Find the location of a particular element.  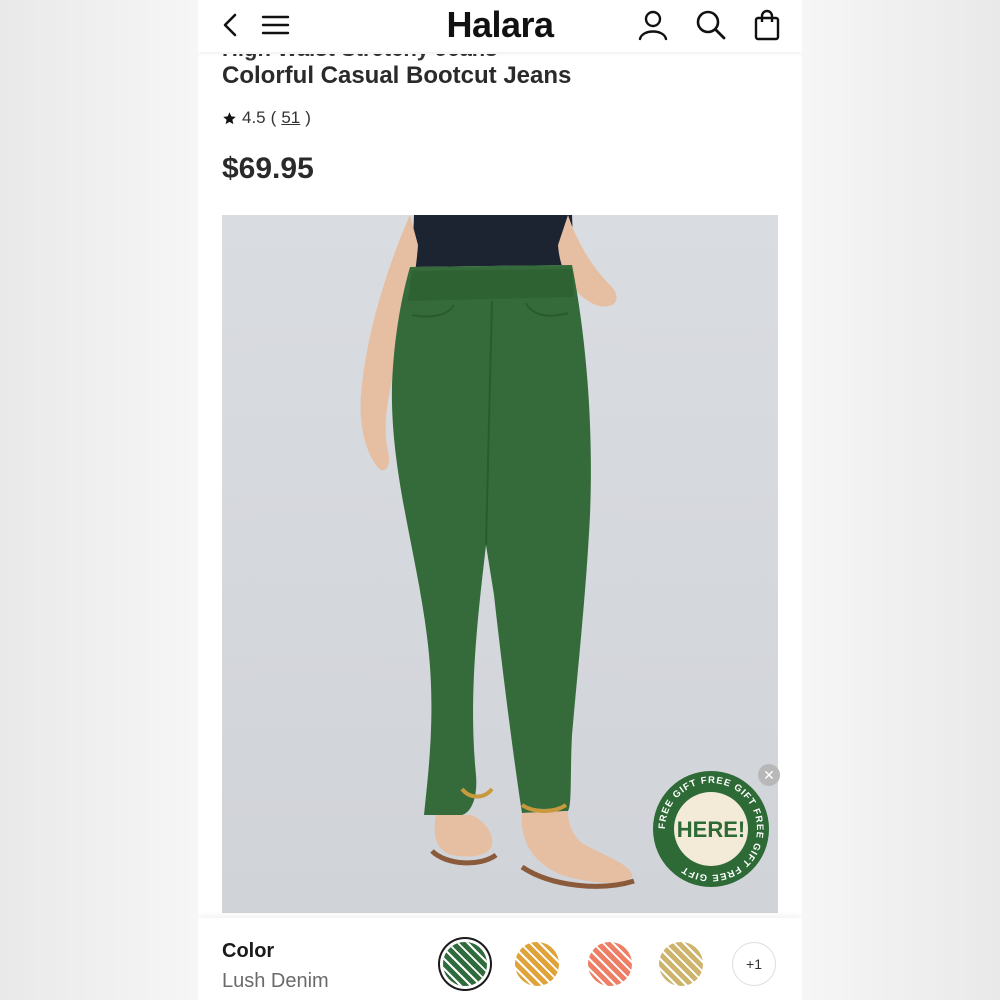

badge-center-text: HERE! is located at coordinates (711, 829).